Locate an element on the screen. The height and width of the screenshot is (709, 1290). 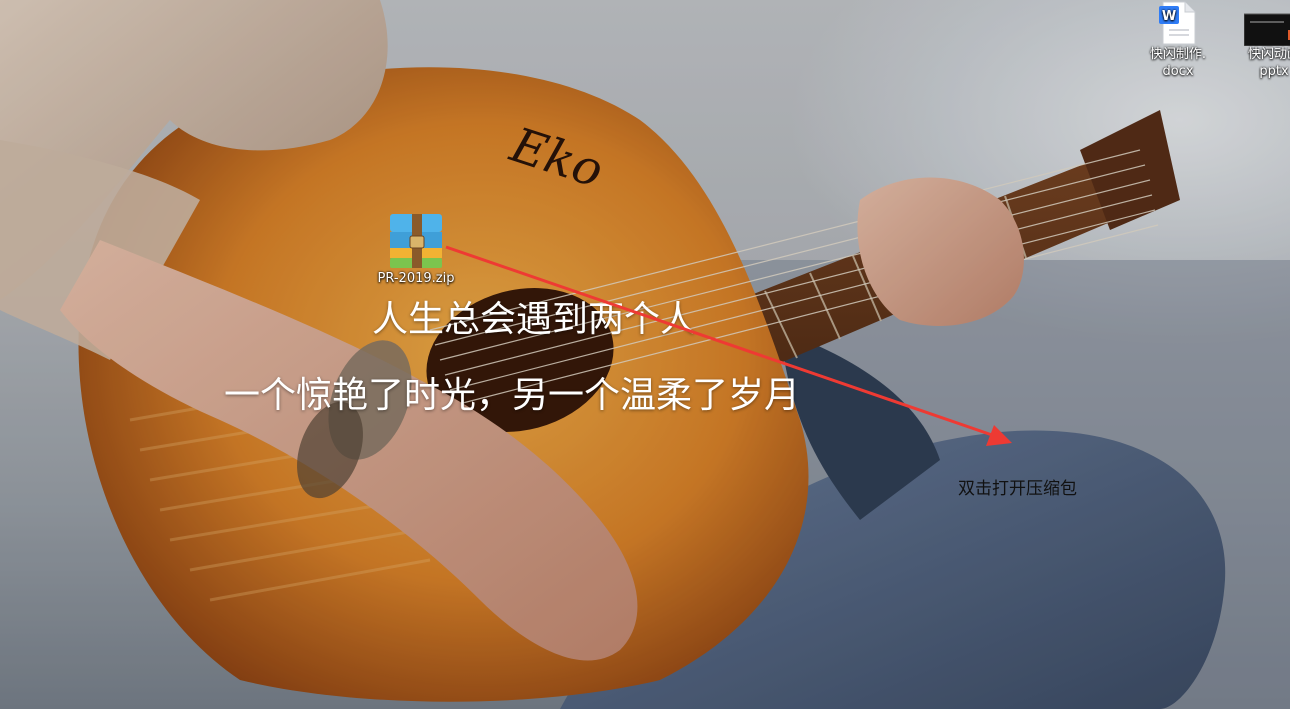
wps-word-document-icon: W is located at coordinates (1177, 23).